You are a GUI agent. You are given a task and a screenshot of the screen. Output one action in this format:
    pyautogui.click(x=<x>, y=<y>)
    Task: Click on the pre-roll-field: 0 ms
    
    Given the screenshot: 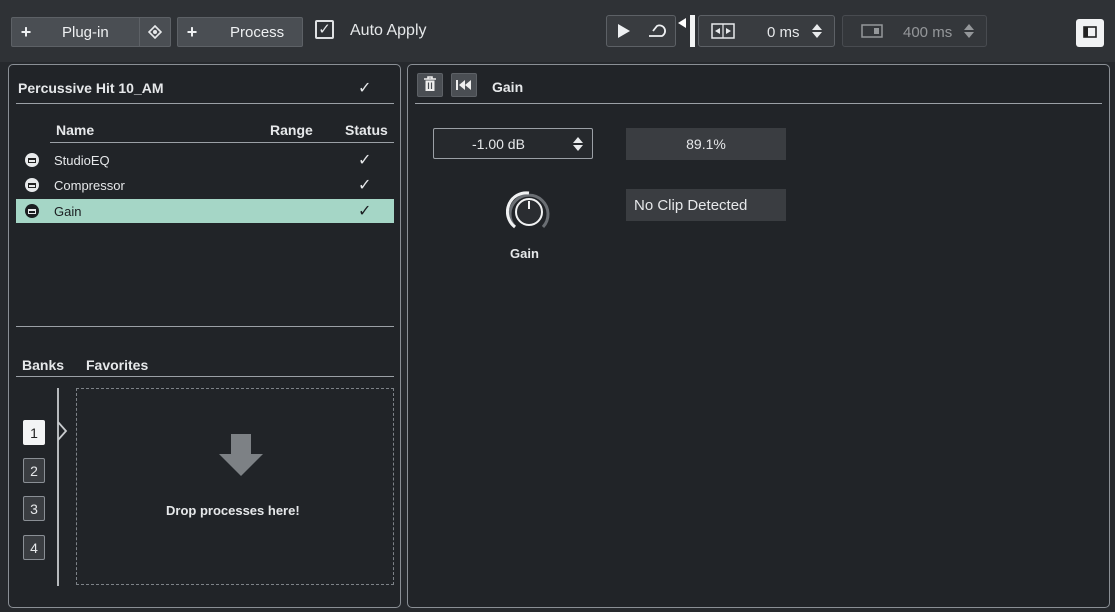 What is the action you would take?
    pyautogui.click(x=766, y=31)
    